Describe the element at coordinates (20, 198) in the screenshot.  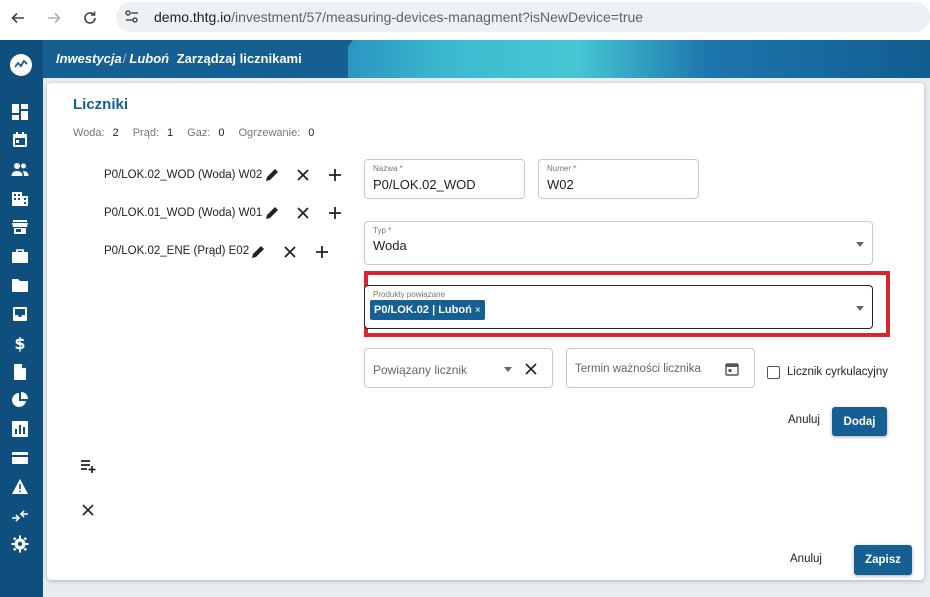
I see `building-icon` at that location.